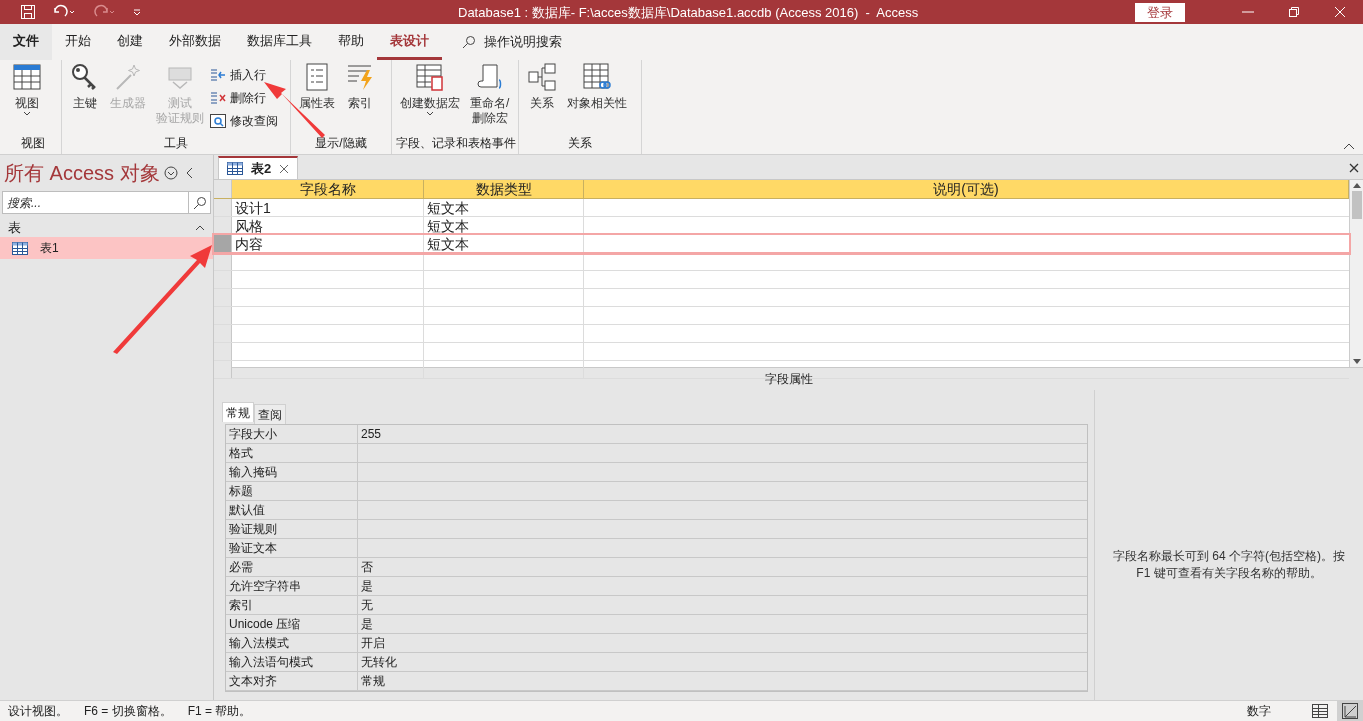  What do you see at coordinates (292, 548) in the screenshot?
I see `property-name: 验证文本` at bounding box center [292, 548].